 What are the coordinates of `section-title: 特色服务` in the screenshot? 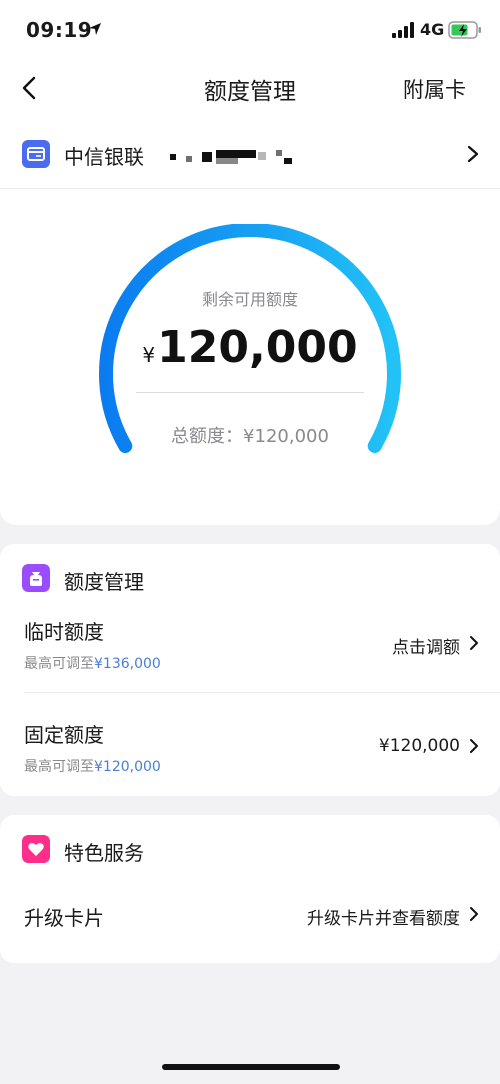 It's located at (104, 853).